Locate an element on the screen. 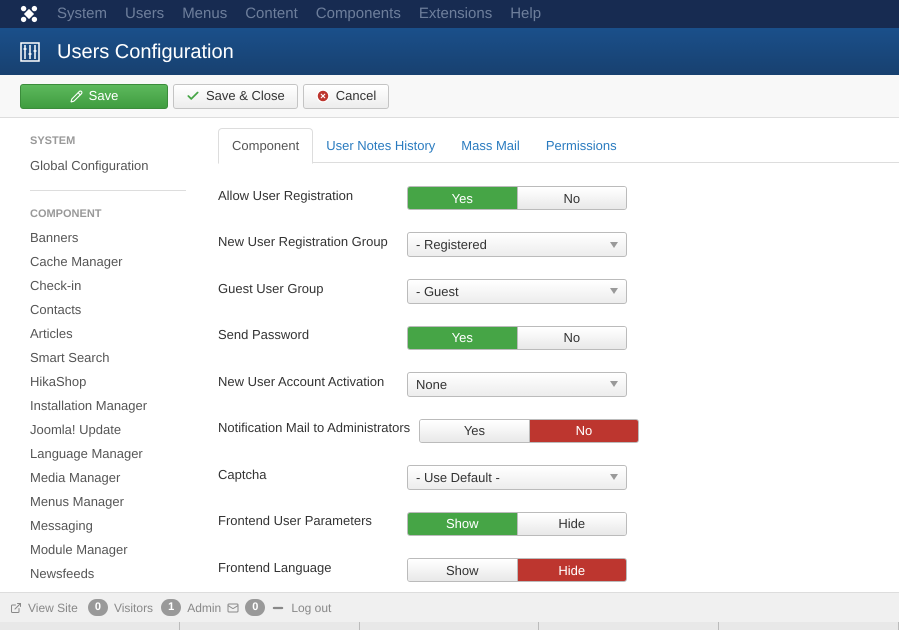 The height and width of the screenshot is (630, 899). page-title: Users Configuration is located at coordinates (145, 52).